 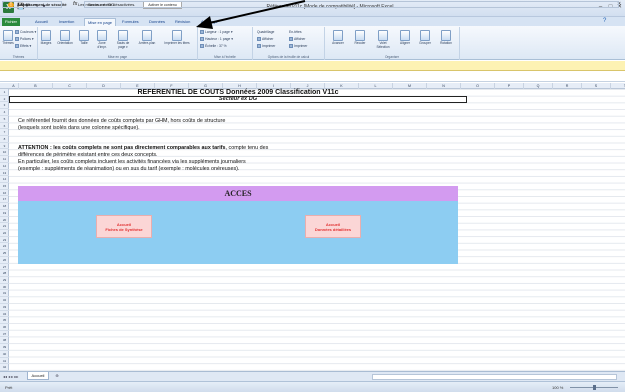 What do you see at coordinates (4, 233) in the screenshot?
I see `row-header: 22` at bounding box center [4, 233].